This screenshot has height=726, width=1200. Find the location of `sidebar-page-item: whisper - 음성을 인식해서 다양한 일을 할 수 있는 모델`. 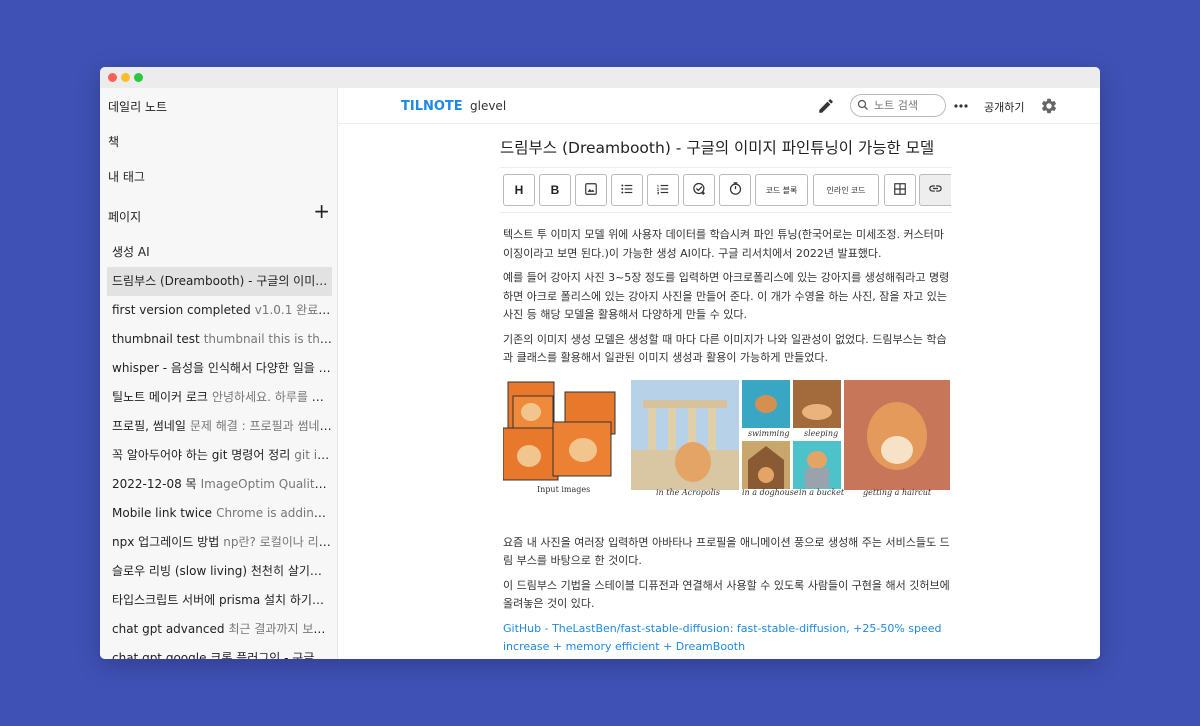

sidebar-page-item: whisper - 음성을 인식해서 다양한 일을 할 수 있는 모델 is located at coordinates (219, 368).